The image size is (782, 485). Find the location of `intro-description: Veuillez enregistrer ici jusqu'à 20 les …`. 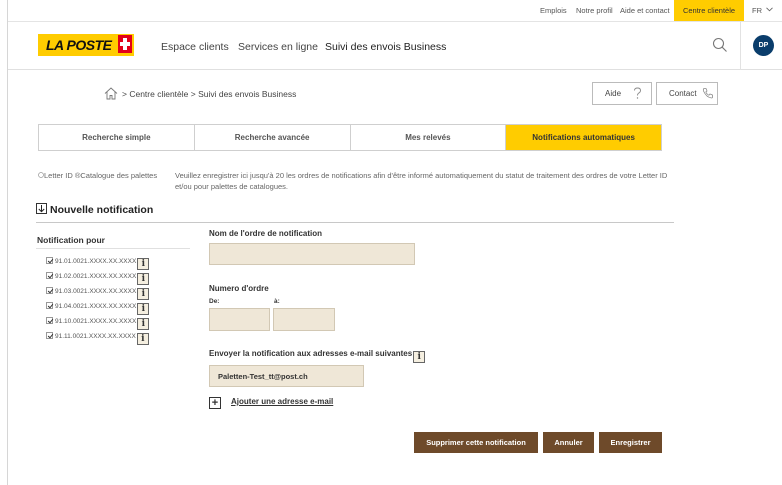

intro-description: Veuillez enregistrer ici jusqu'à 20 les … is located at coordinates (421, 181).